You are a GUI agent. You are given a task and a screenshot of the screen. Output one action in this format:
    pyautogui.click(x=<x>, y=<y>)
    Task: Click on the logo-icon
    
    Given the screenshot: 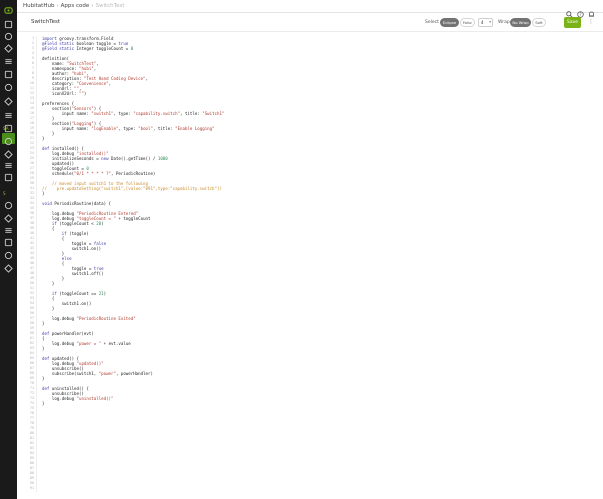 What is the action you would take?
    pyautogui.click(x=8, y=10)
    